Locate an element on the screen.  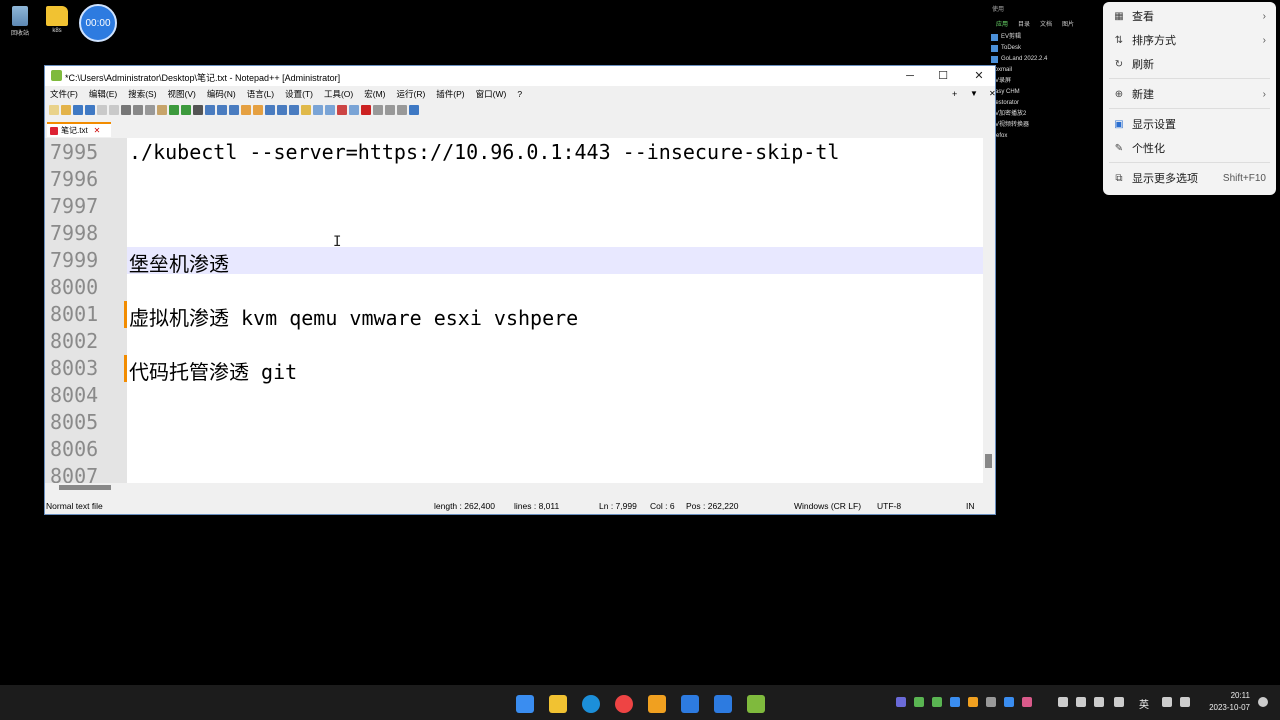
recycle-bin-icon: 回收站 is located at coordinates (20, 21).